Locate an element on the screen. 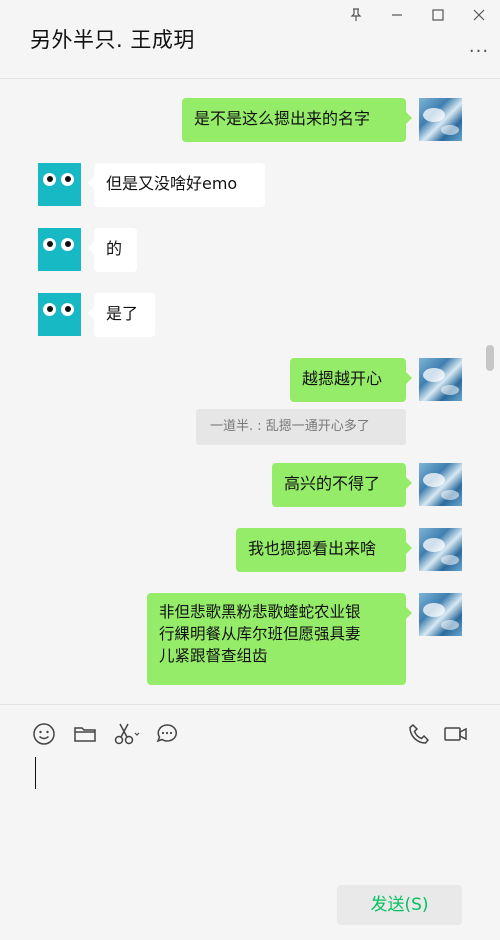 This screenshot has height=940, width=500. emoji-icon is located at coordinates (44, 734).